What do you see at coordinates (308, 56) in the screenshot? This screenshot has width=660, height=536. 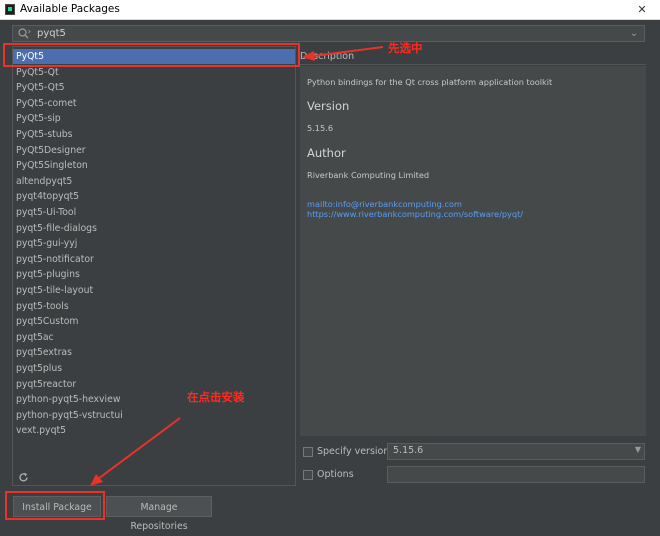 I see `arrow-head-selection` at bounding box center [308, 56].